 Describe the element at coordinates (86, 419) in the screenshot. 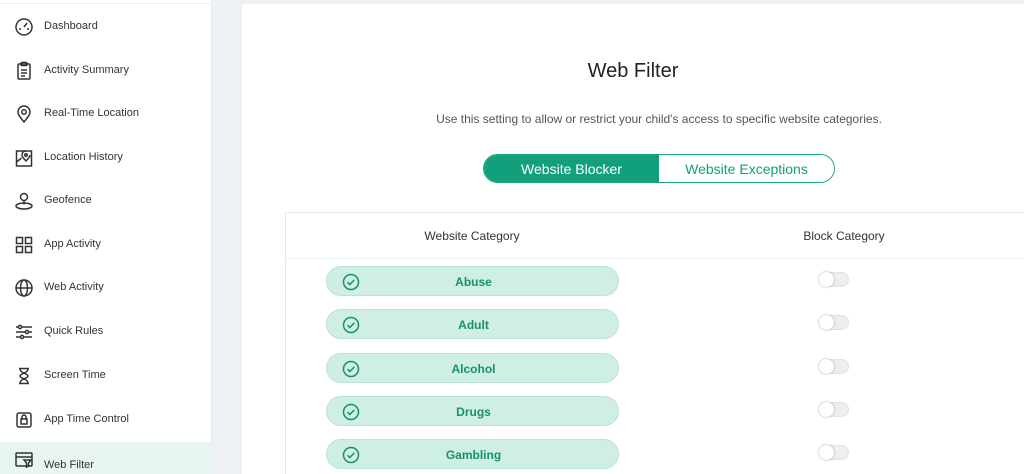

I see `sidebar-item-label: App Time Control` at that location.